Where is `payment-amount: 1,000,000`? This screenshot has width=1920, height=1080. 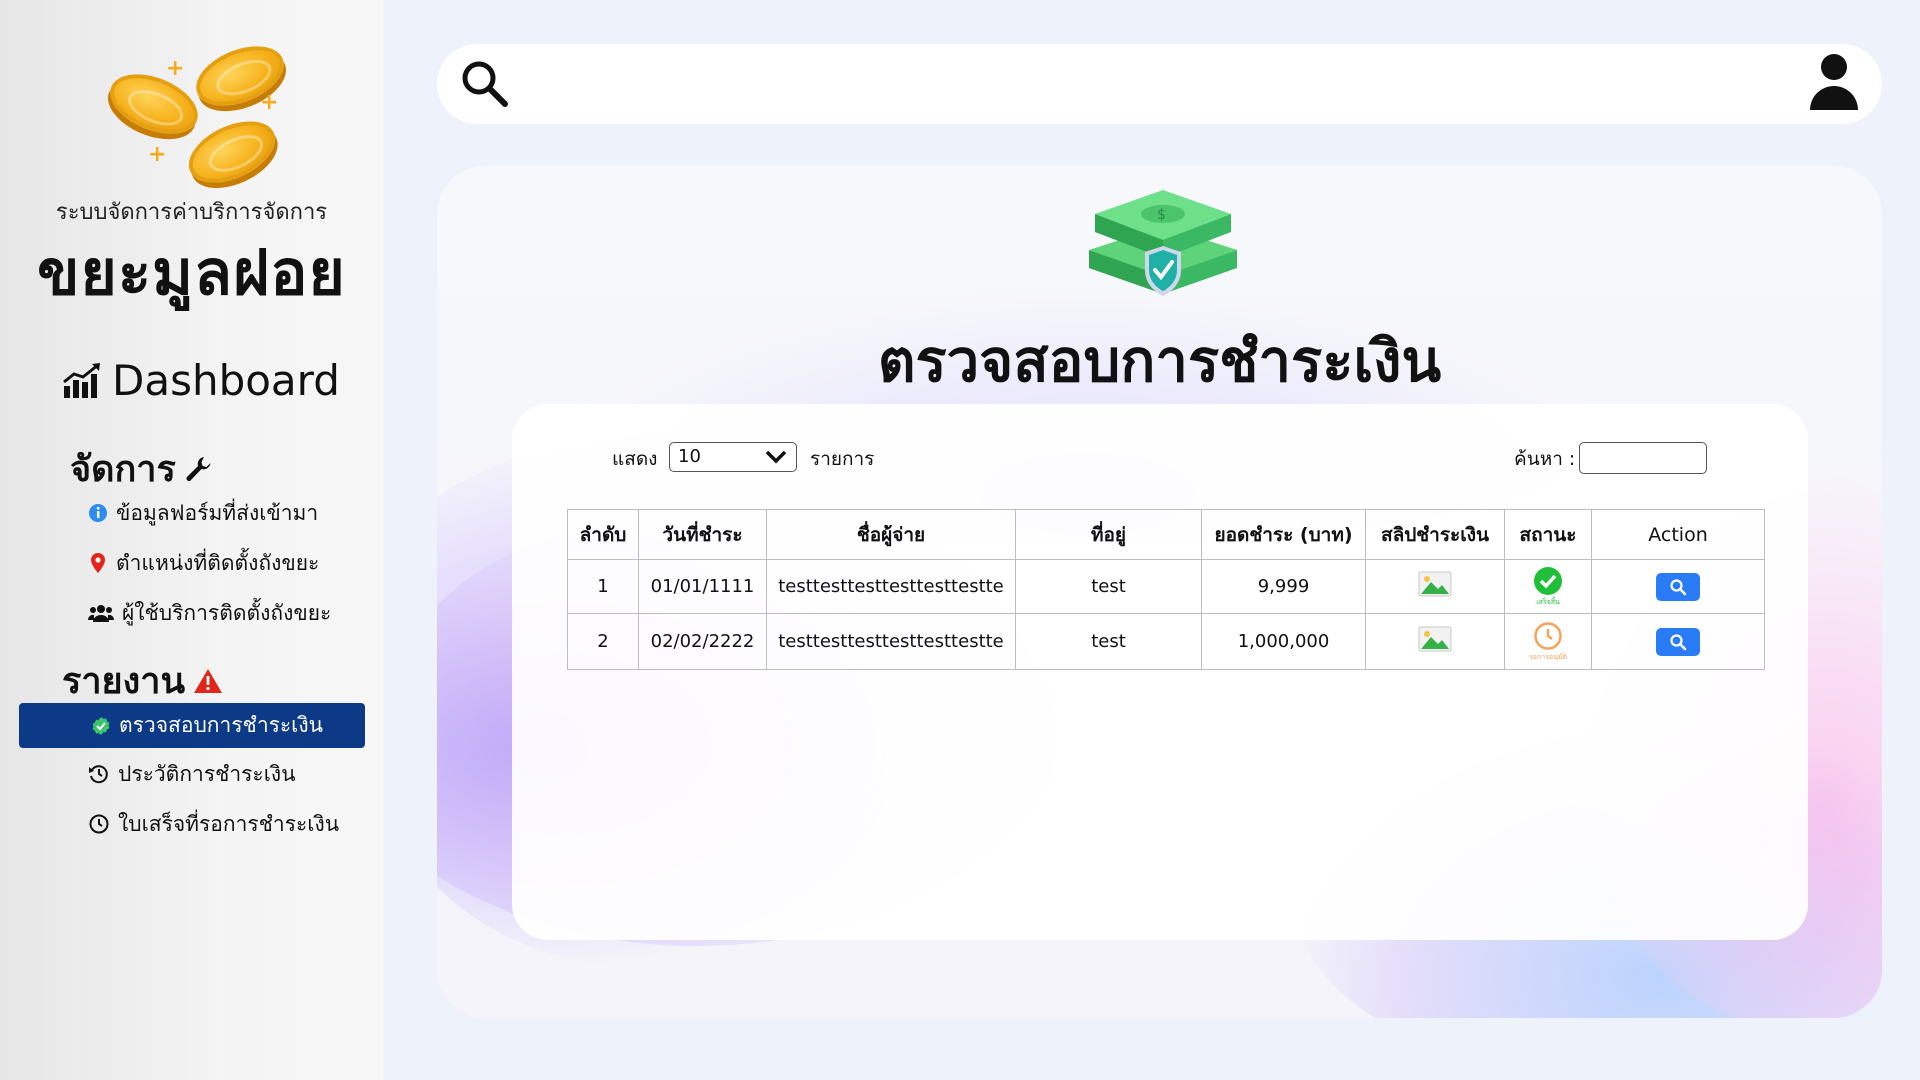 payment-amount: 1,000,000 is located at coordinates (1283, 641).